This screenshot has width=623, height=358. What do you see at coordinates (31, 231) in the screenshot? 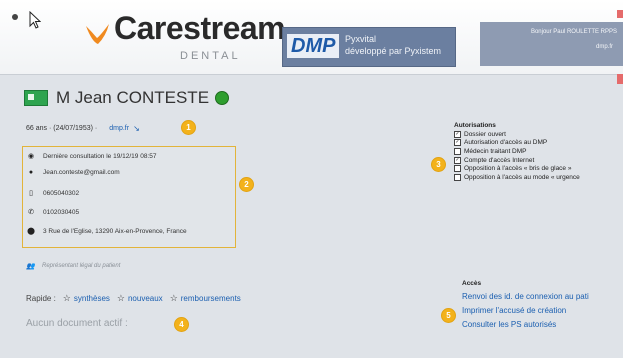
I see `location-icon: ⬤` at bounding box center [31, 231].